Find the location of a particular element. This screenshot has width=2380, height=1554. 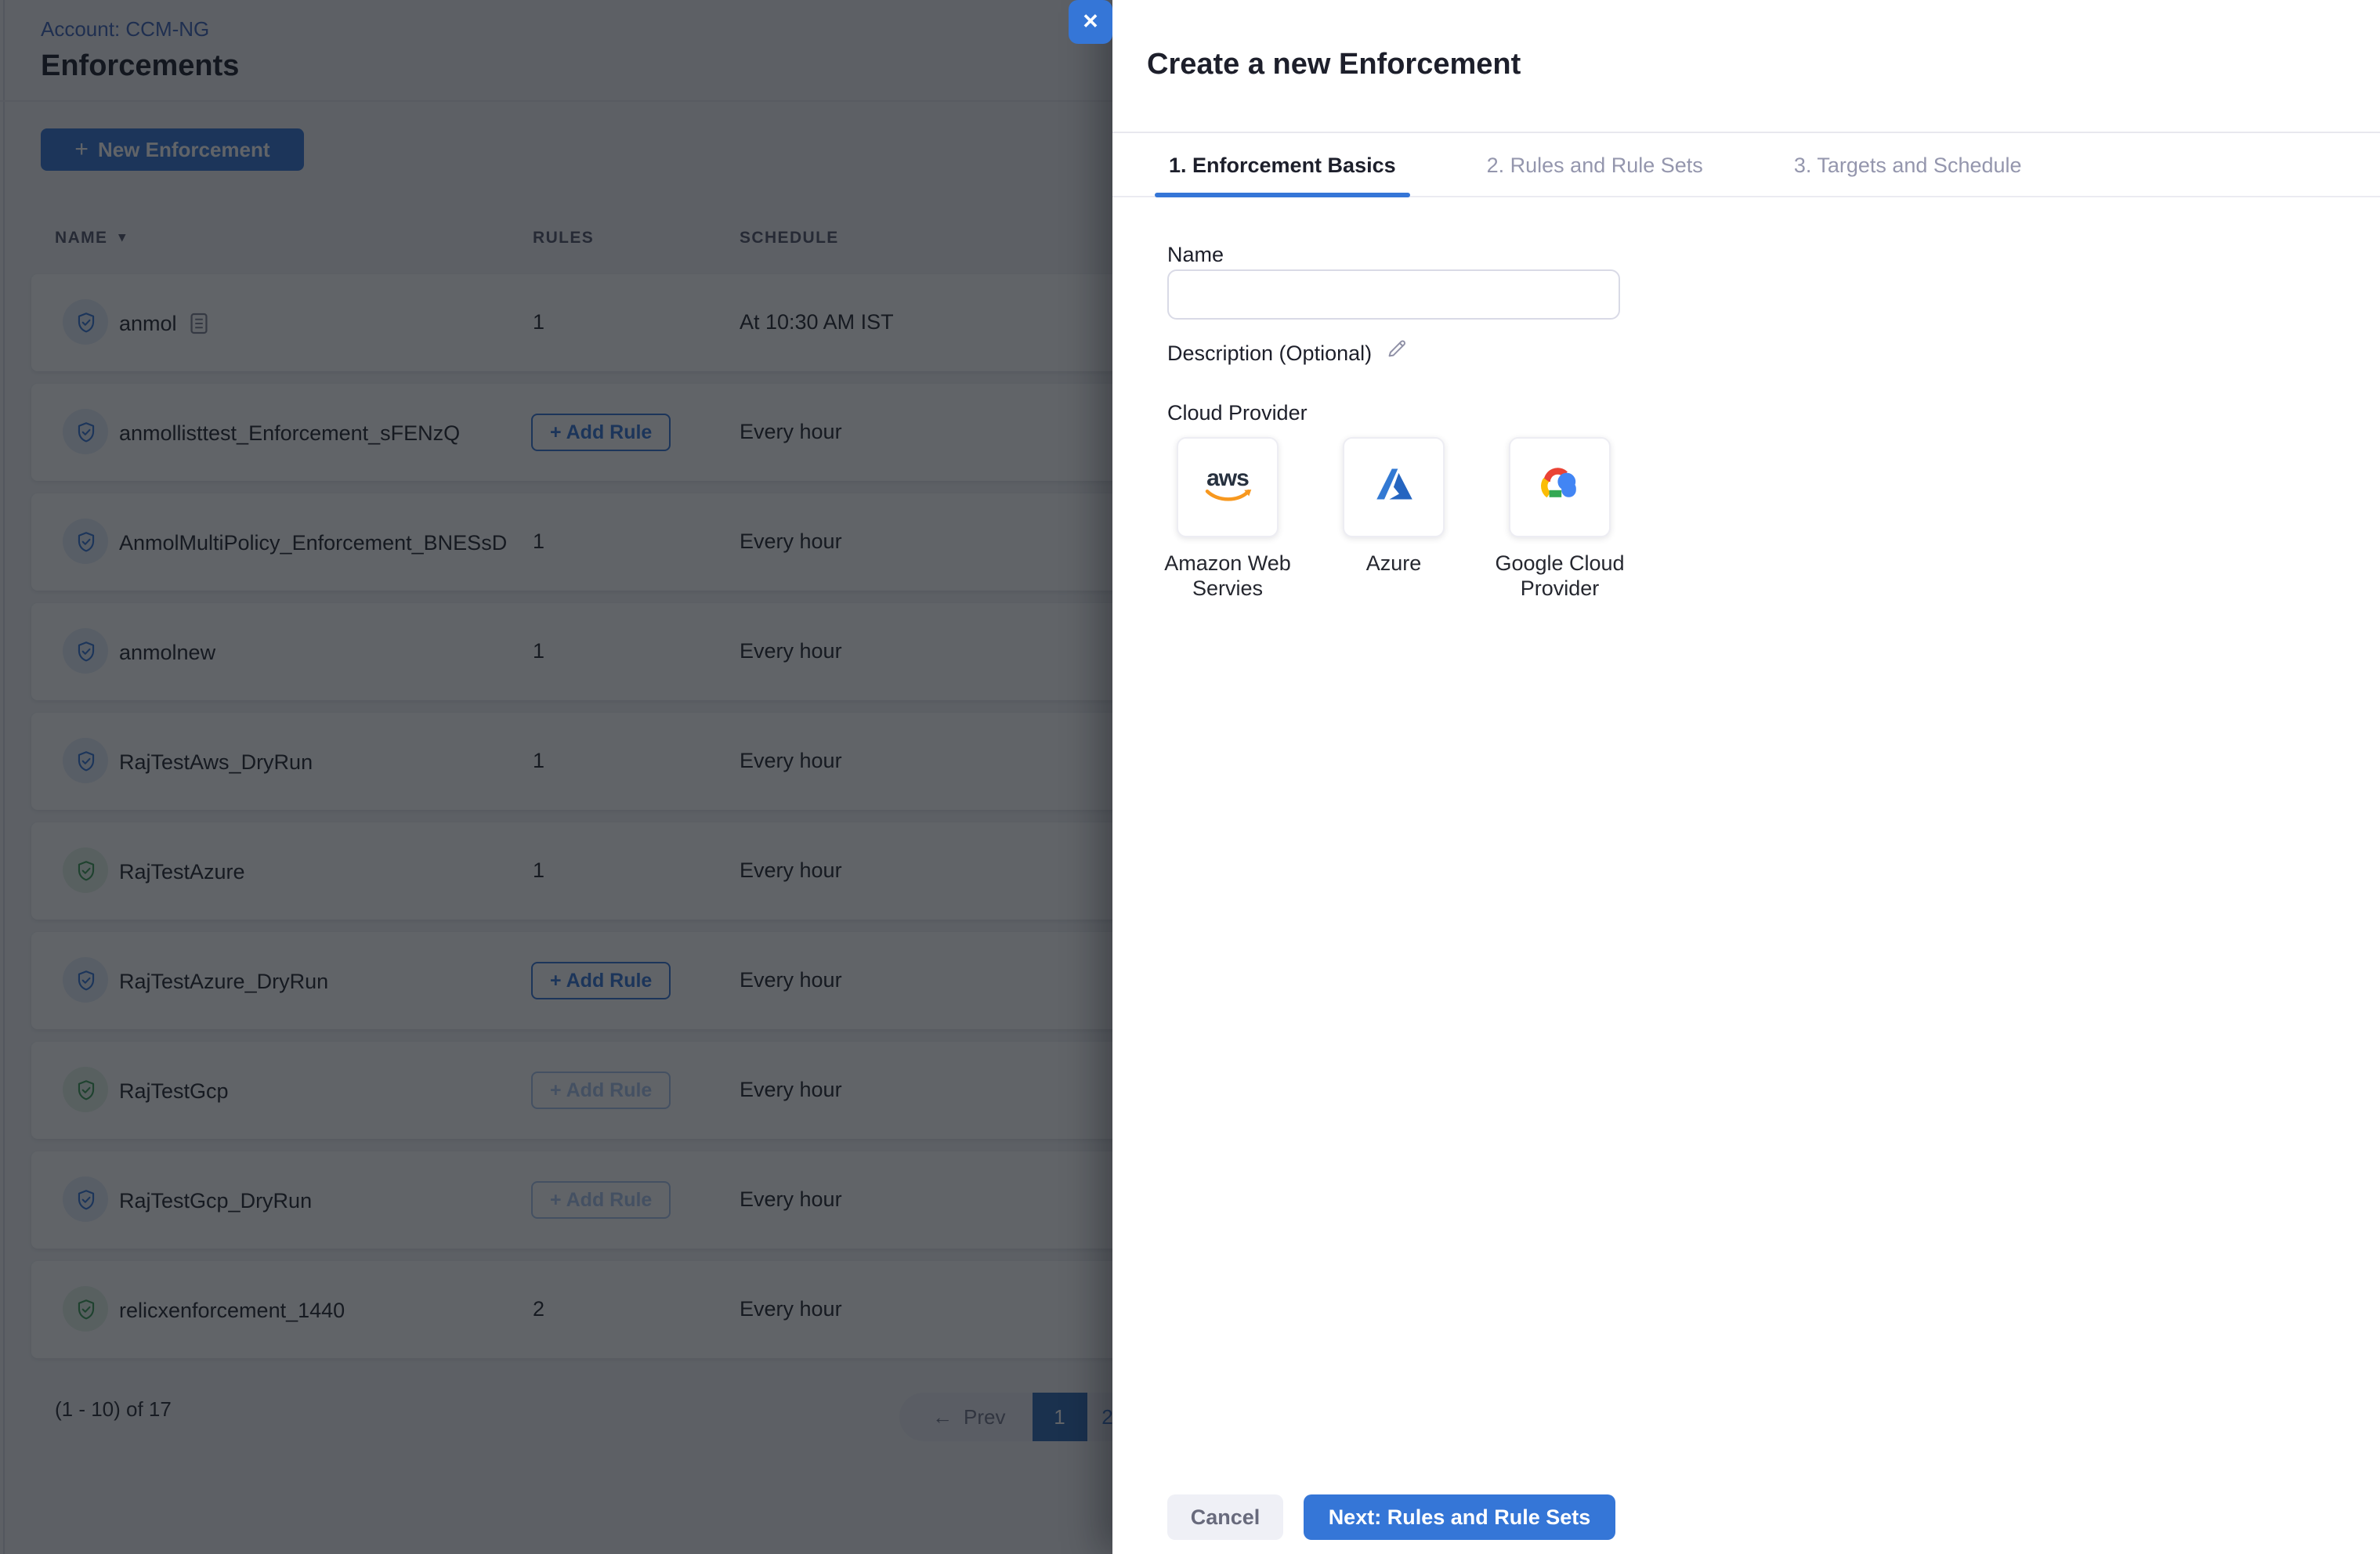

description-label: Description (Optional) is located at coordinates (1270, 353).